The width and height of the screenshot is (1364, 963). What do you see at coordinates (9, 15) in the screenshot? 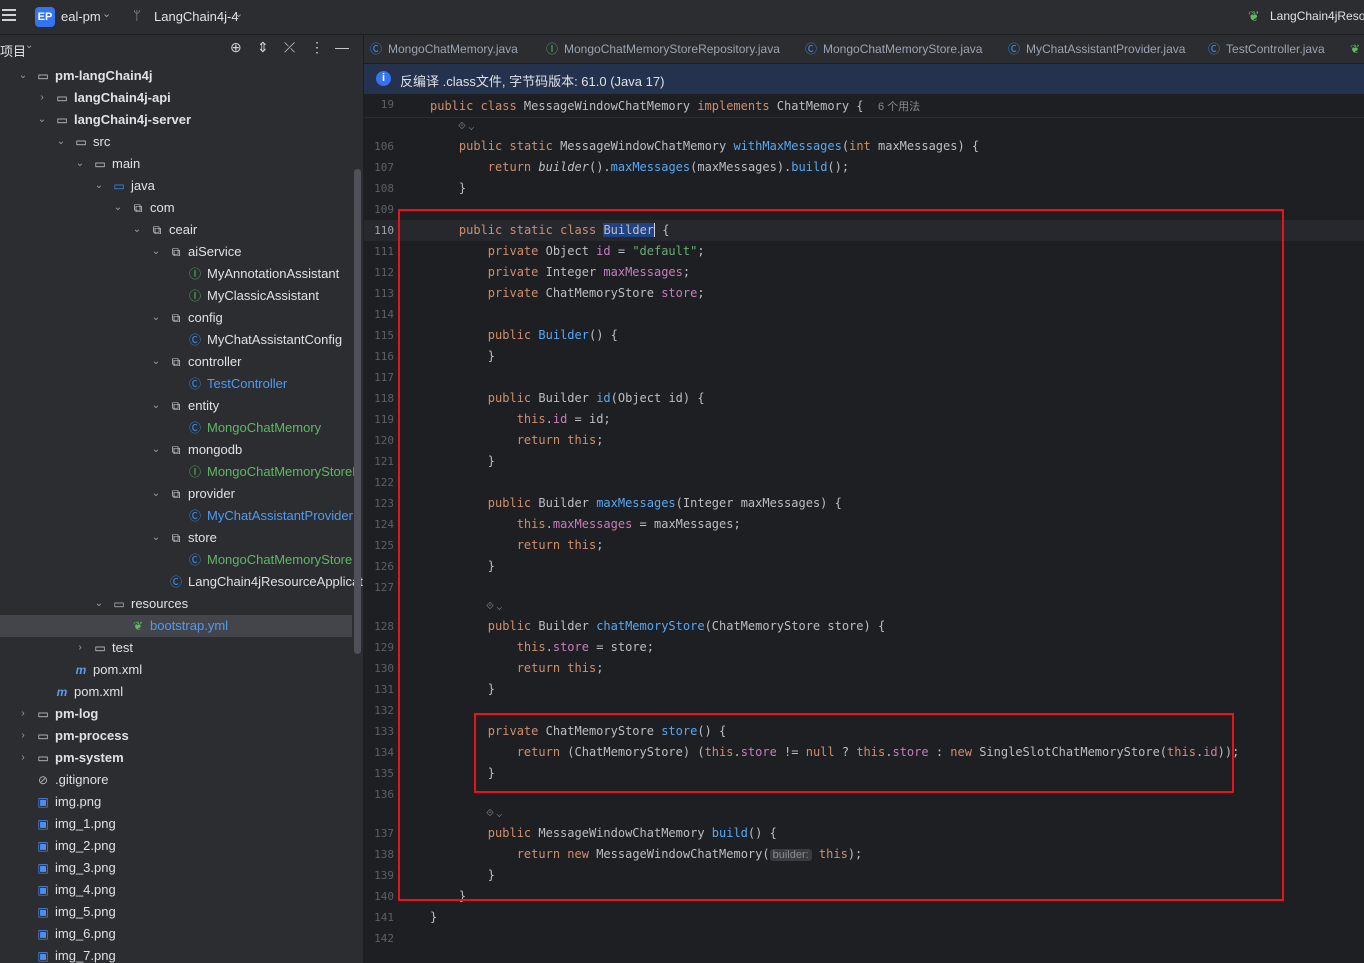
I see `main-menu-icon` at bounding box center [9, 15].